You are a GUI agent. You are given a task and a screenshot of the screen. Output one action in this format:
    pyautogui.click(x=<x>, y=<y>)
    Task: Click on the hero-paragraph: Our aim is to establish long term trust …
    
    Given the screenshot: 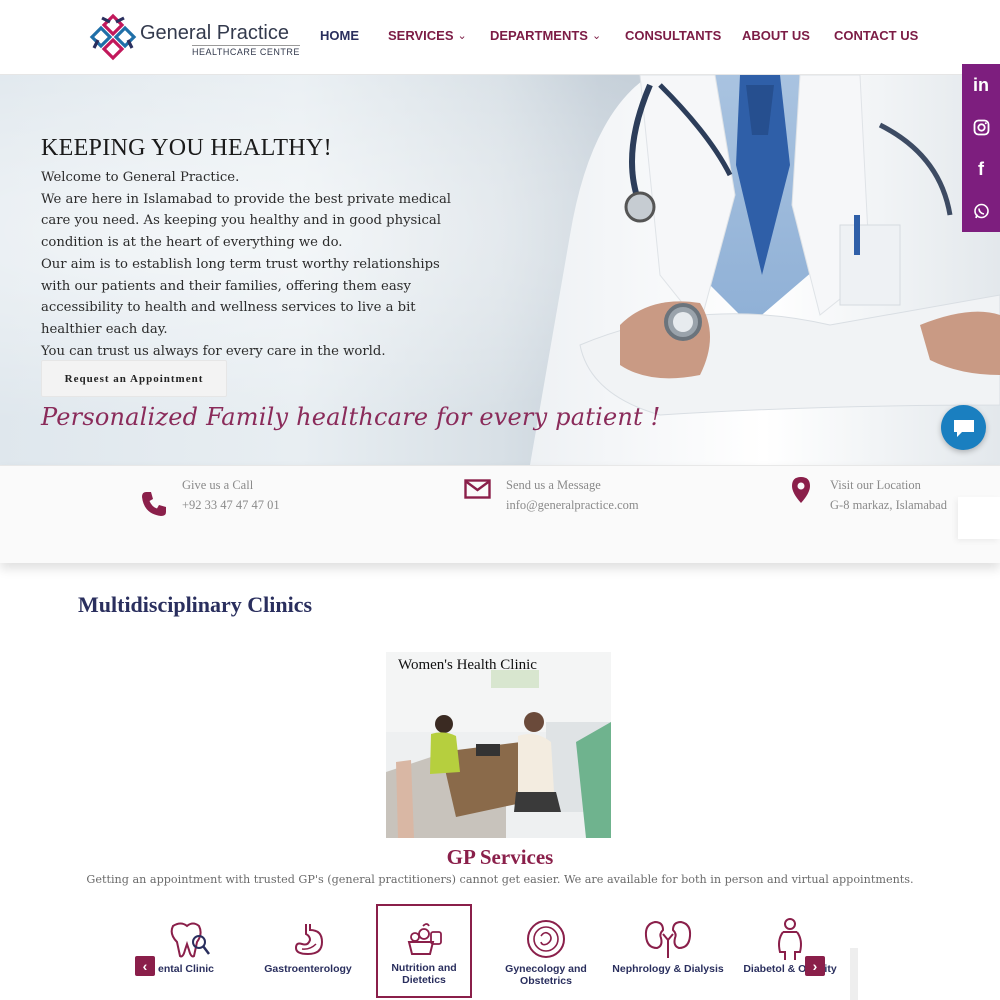 What is the action you would take?
    pyautogui.click(x=240, y=296)
    